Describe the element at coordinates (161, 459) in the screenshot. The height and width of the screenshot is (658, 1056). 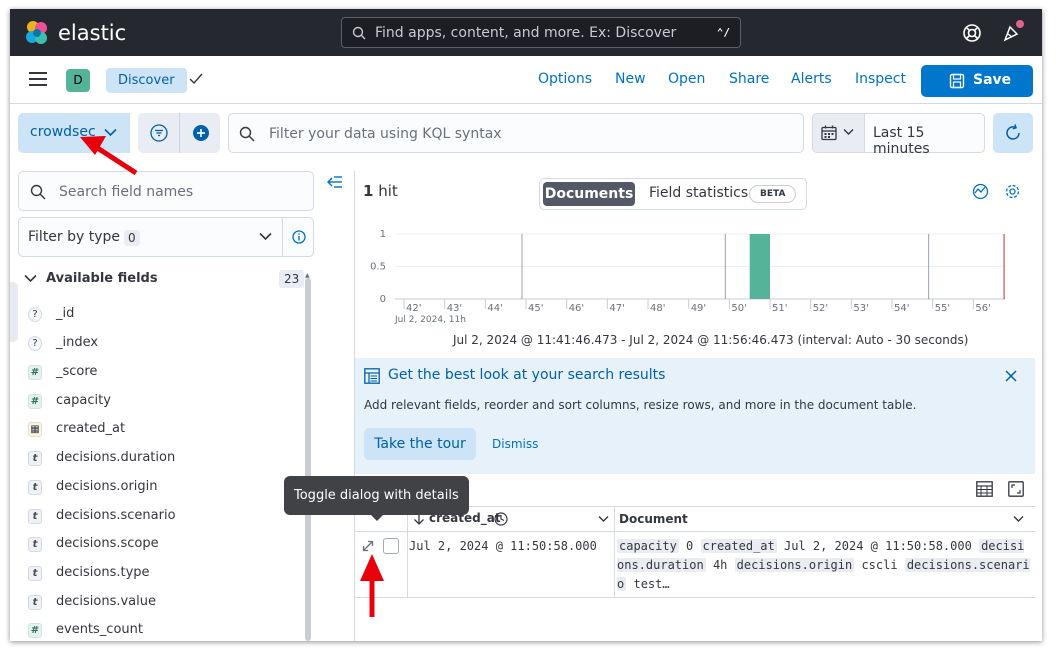
I see `field-item: t decisions.duration` at that location.